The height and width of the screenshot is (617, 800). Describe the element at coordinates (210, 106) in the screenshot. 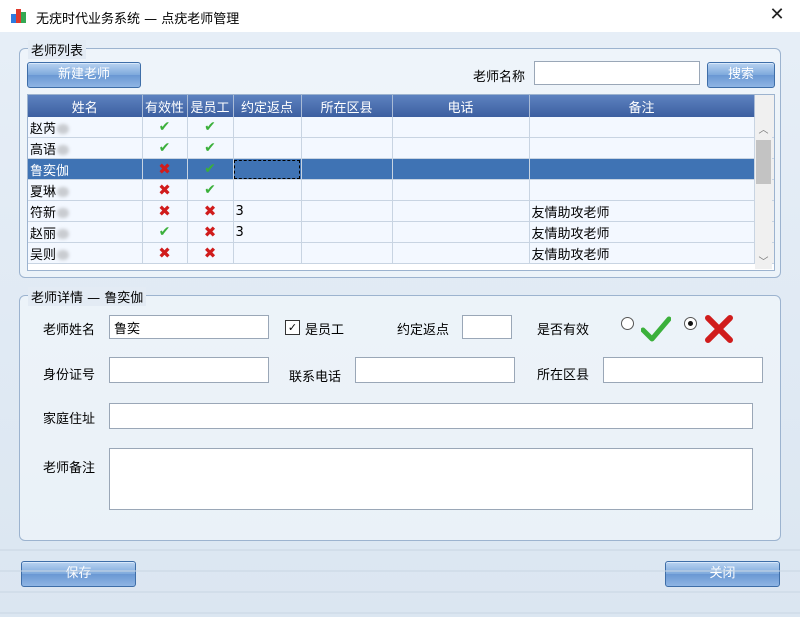

I see `column-header: 是员工` at that location.